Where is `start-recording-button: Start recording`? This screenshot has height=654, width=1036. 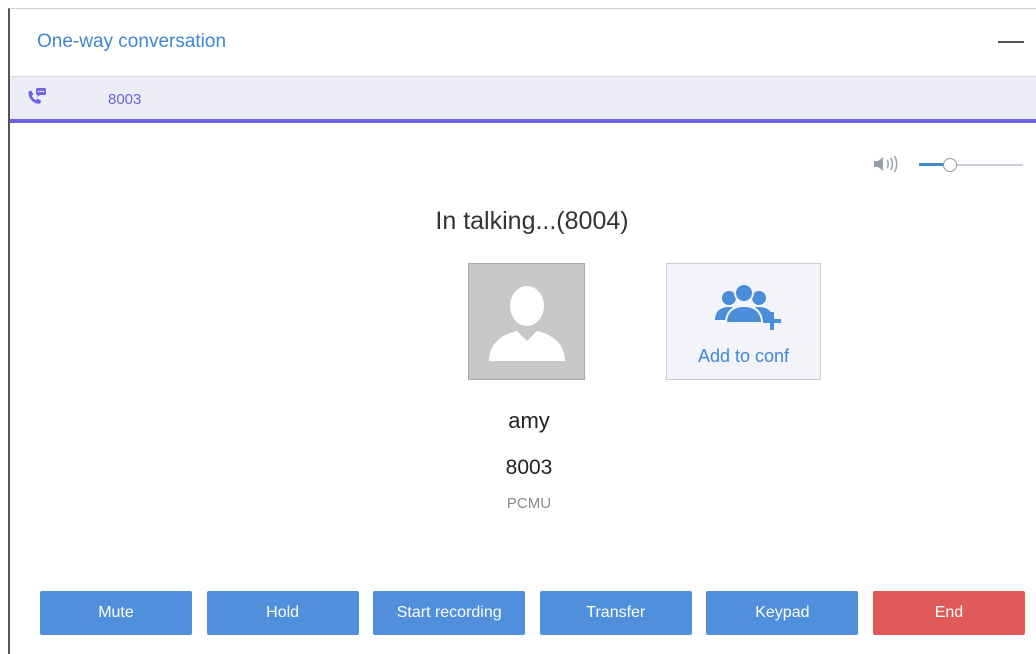
start-recording-button: Start recording is located at coordinates (449, 613).